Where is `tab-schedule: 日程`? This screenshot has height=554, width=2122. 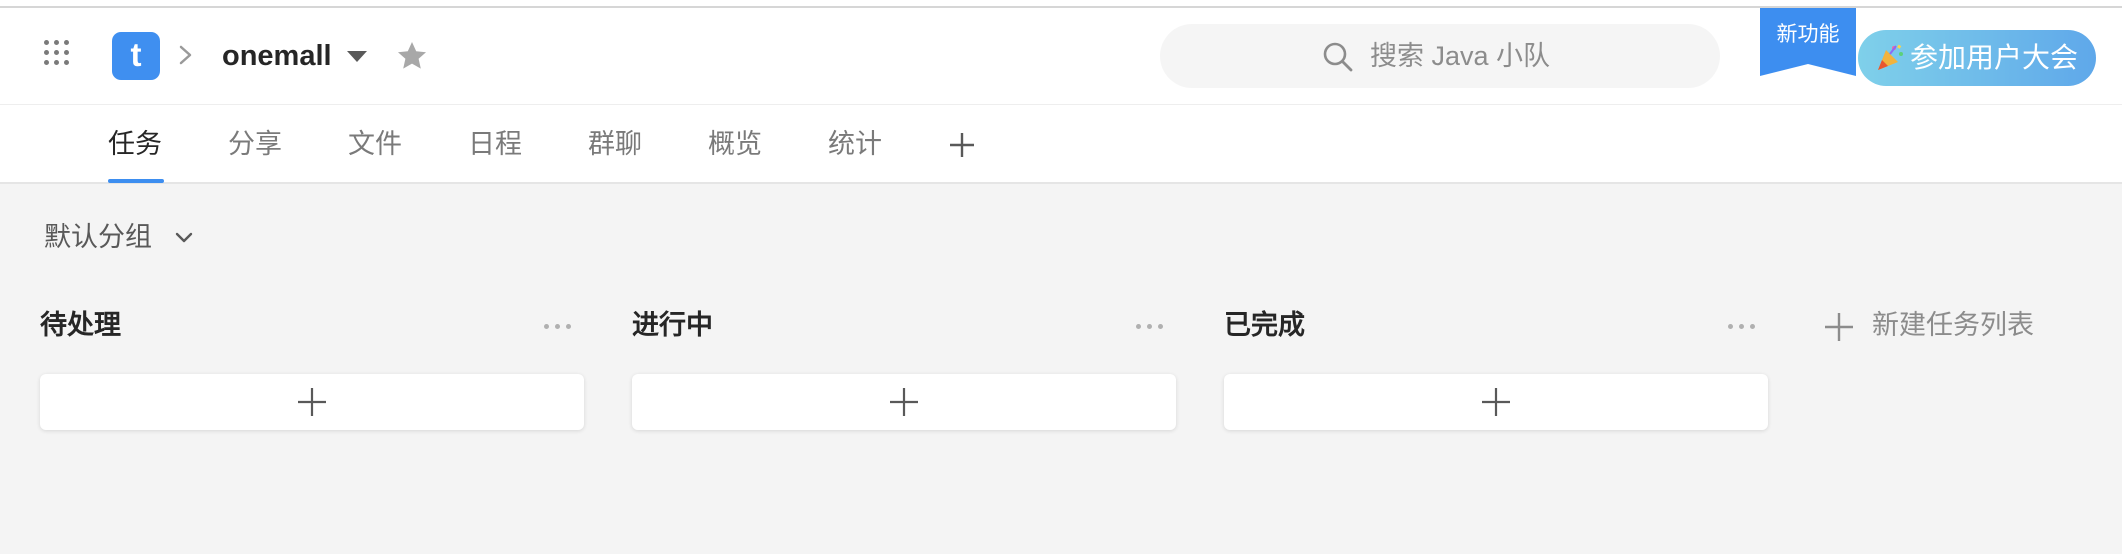 tab-schedule: 日程 is located at coordinates (495, 145).